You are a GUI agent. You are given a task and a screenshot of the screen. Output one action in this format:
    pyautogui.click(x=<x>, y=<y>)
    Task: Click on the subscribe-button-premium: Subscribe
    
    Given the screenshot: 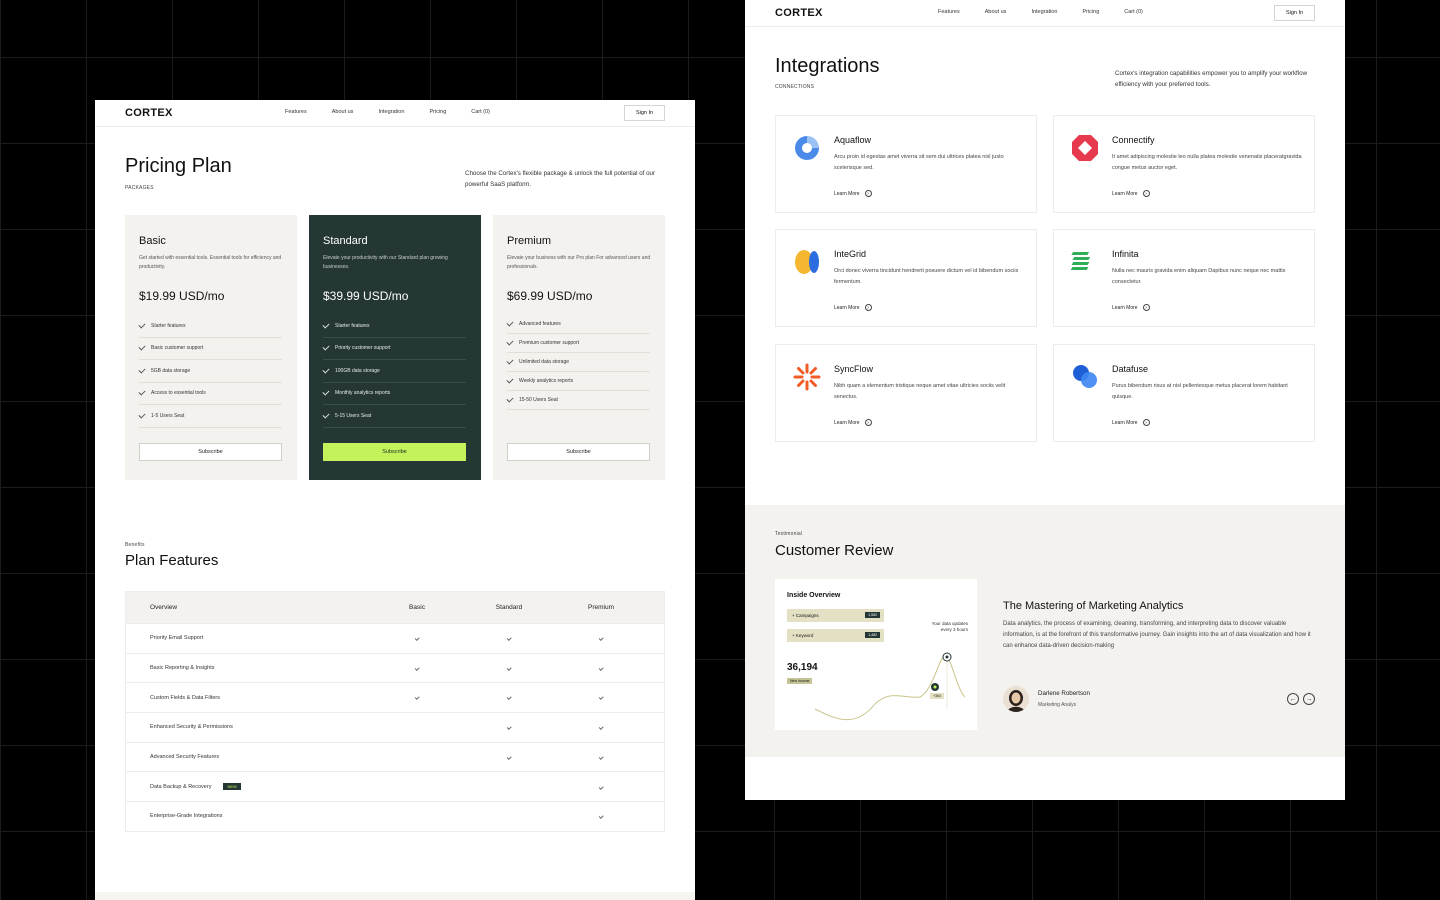 What is the action you would take?
    pyautogui.click(x=578, y=452)
    